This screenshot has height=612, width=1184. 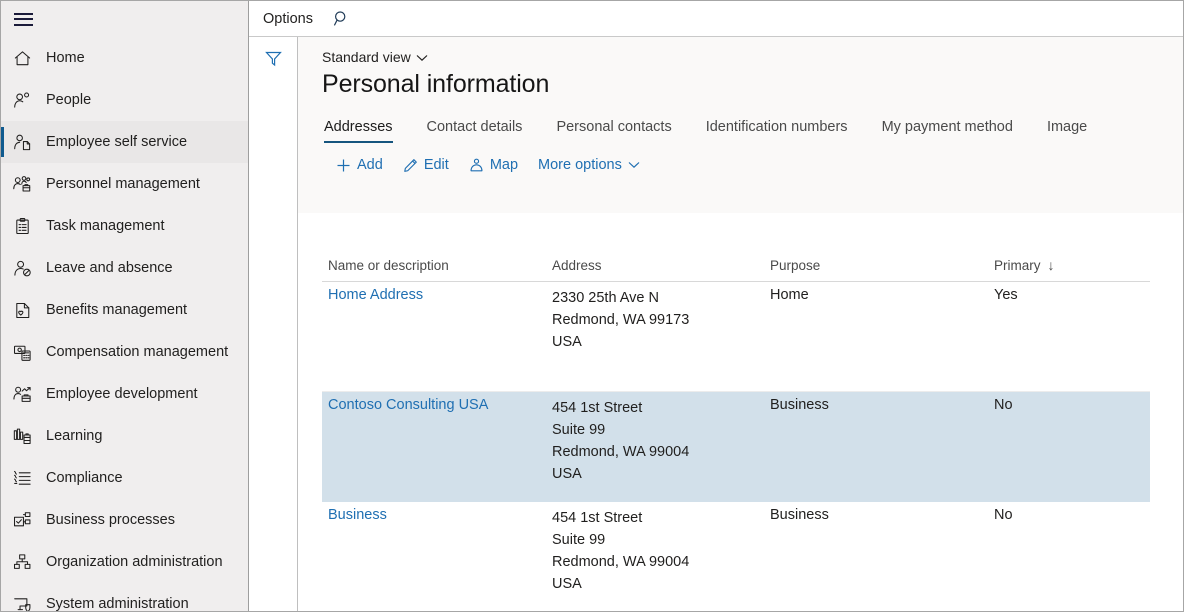 I want to click on process-flow-icon, so click(x=28, y=520).